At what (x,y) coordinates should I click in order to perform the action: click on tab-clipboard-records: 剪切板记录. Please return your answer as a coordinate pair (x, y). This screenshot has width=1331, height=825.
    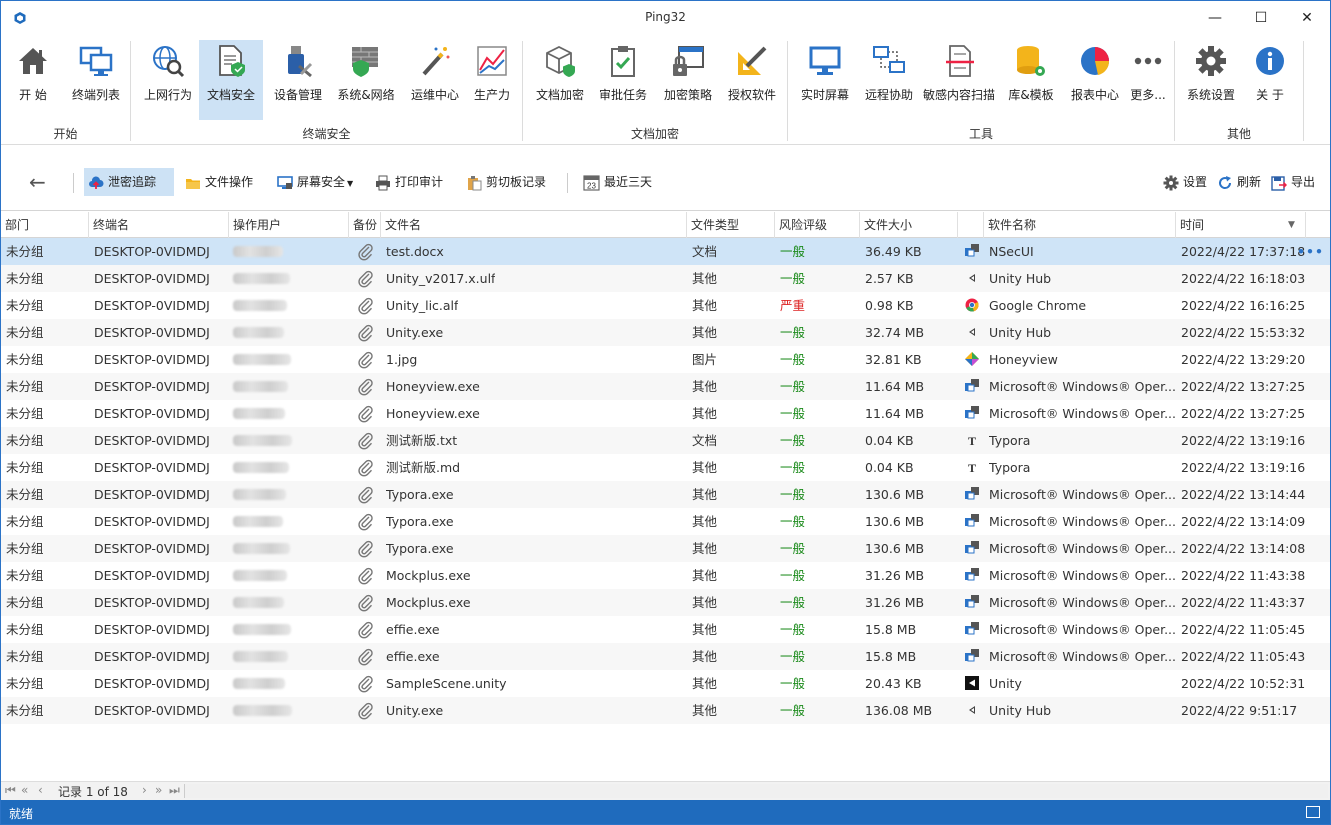
    Looking at the image, I should click on (507, 182).